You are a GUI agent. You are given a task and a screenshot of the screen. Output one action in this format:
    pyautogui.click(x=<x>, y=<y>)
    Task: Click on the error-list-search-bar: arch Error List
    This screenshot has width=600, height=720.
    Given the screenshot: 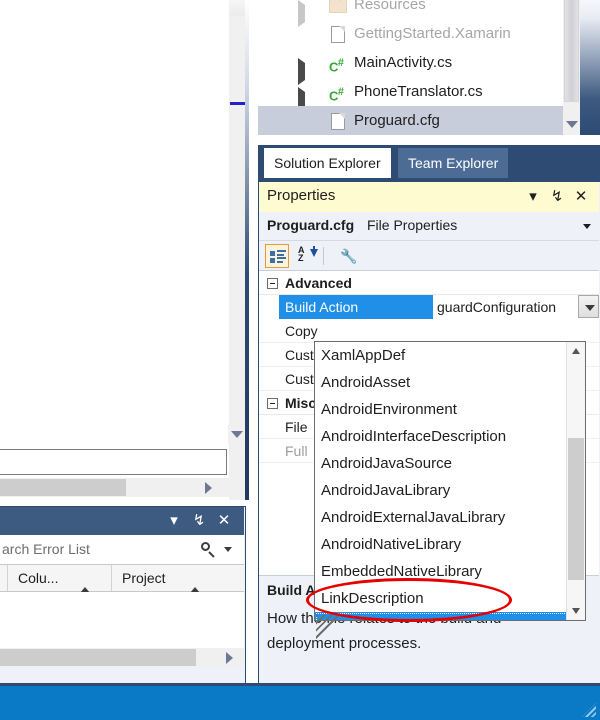 What is the action you would take?
    pyautogui.click(x=122, y=550)
    